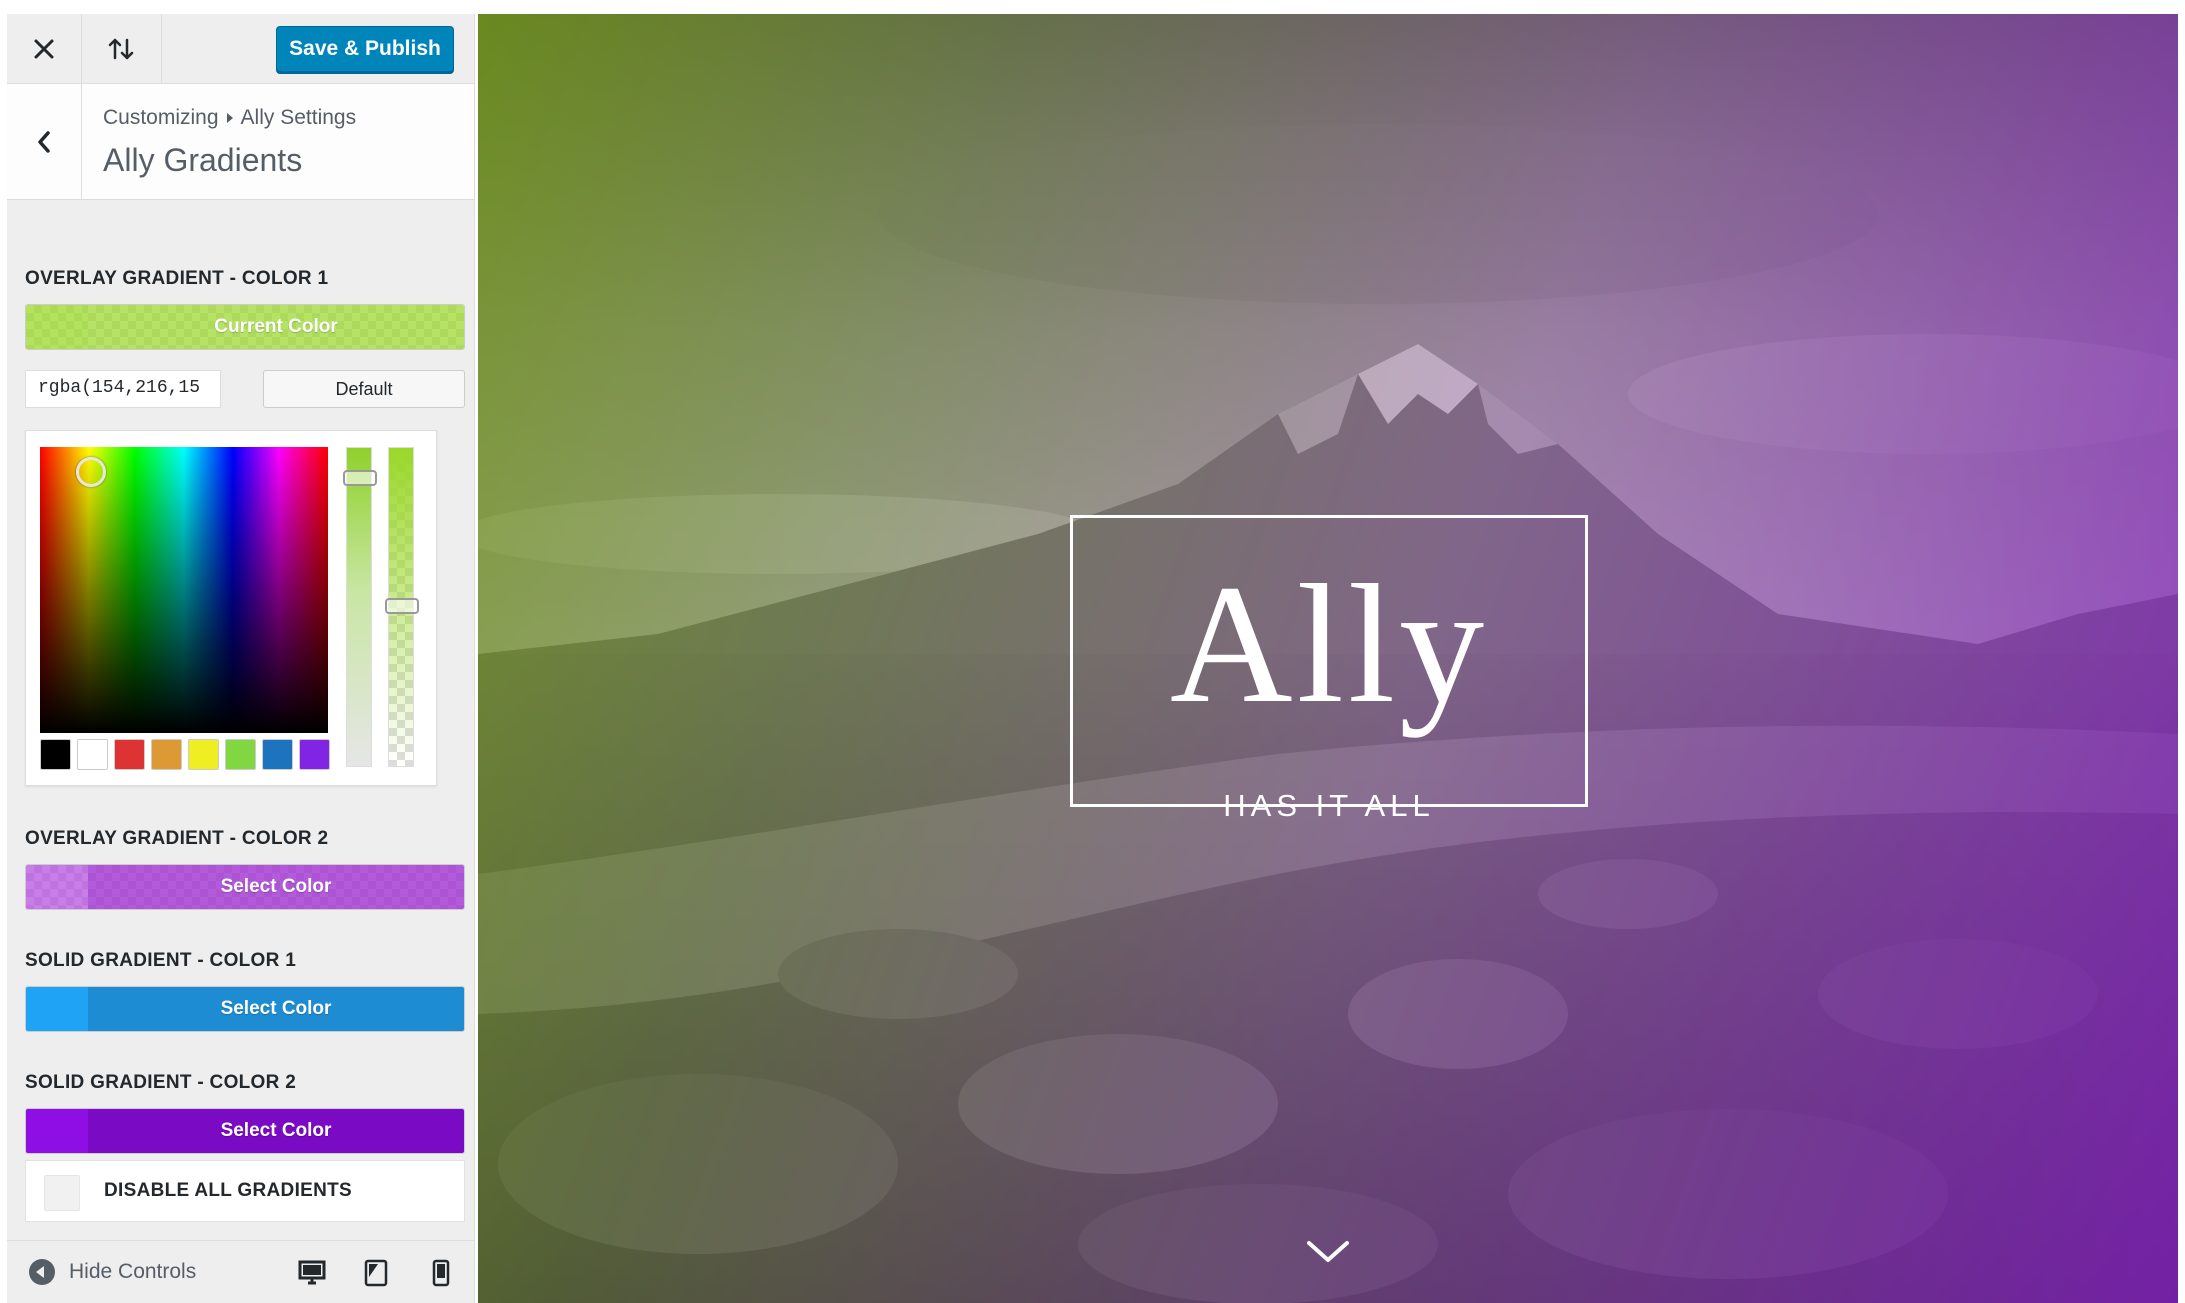  I want to click on breadcrumb-current: Ally Settings, so click(298, 117).